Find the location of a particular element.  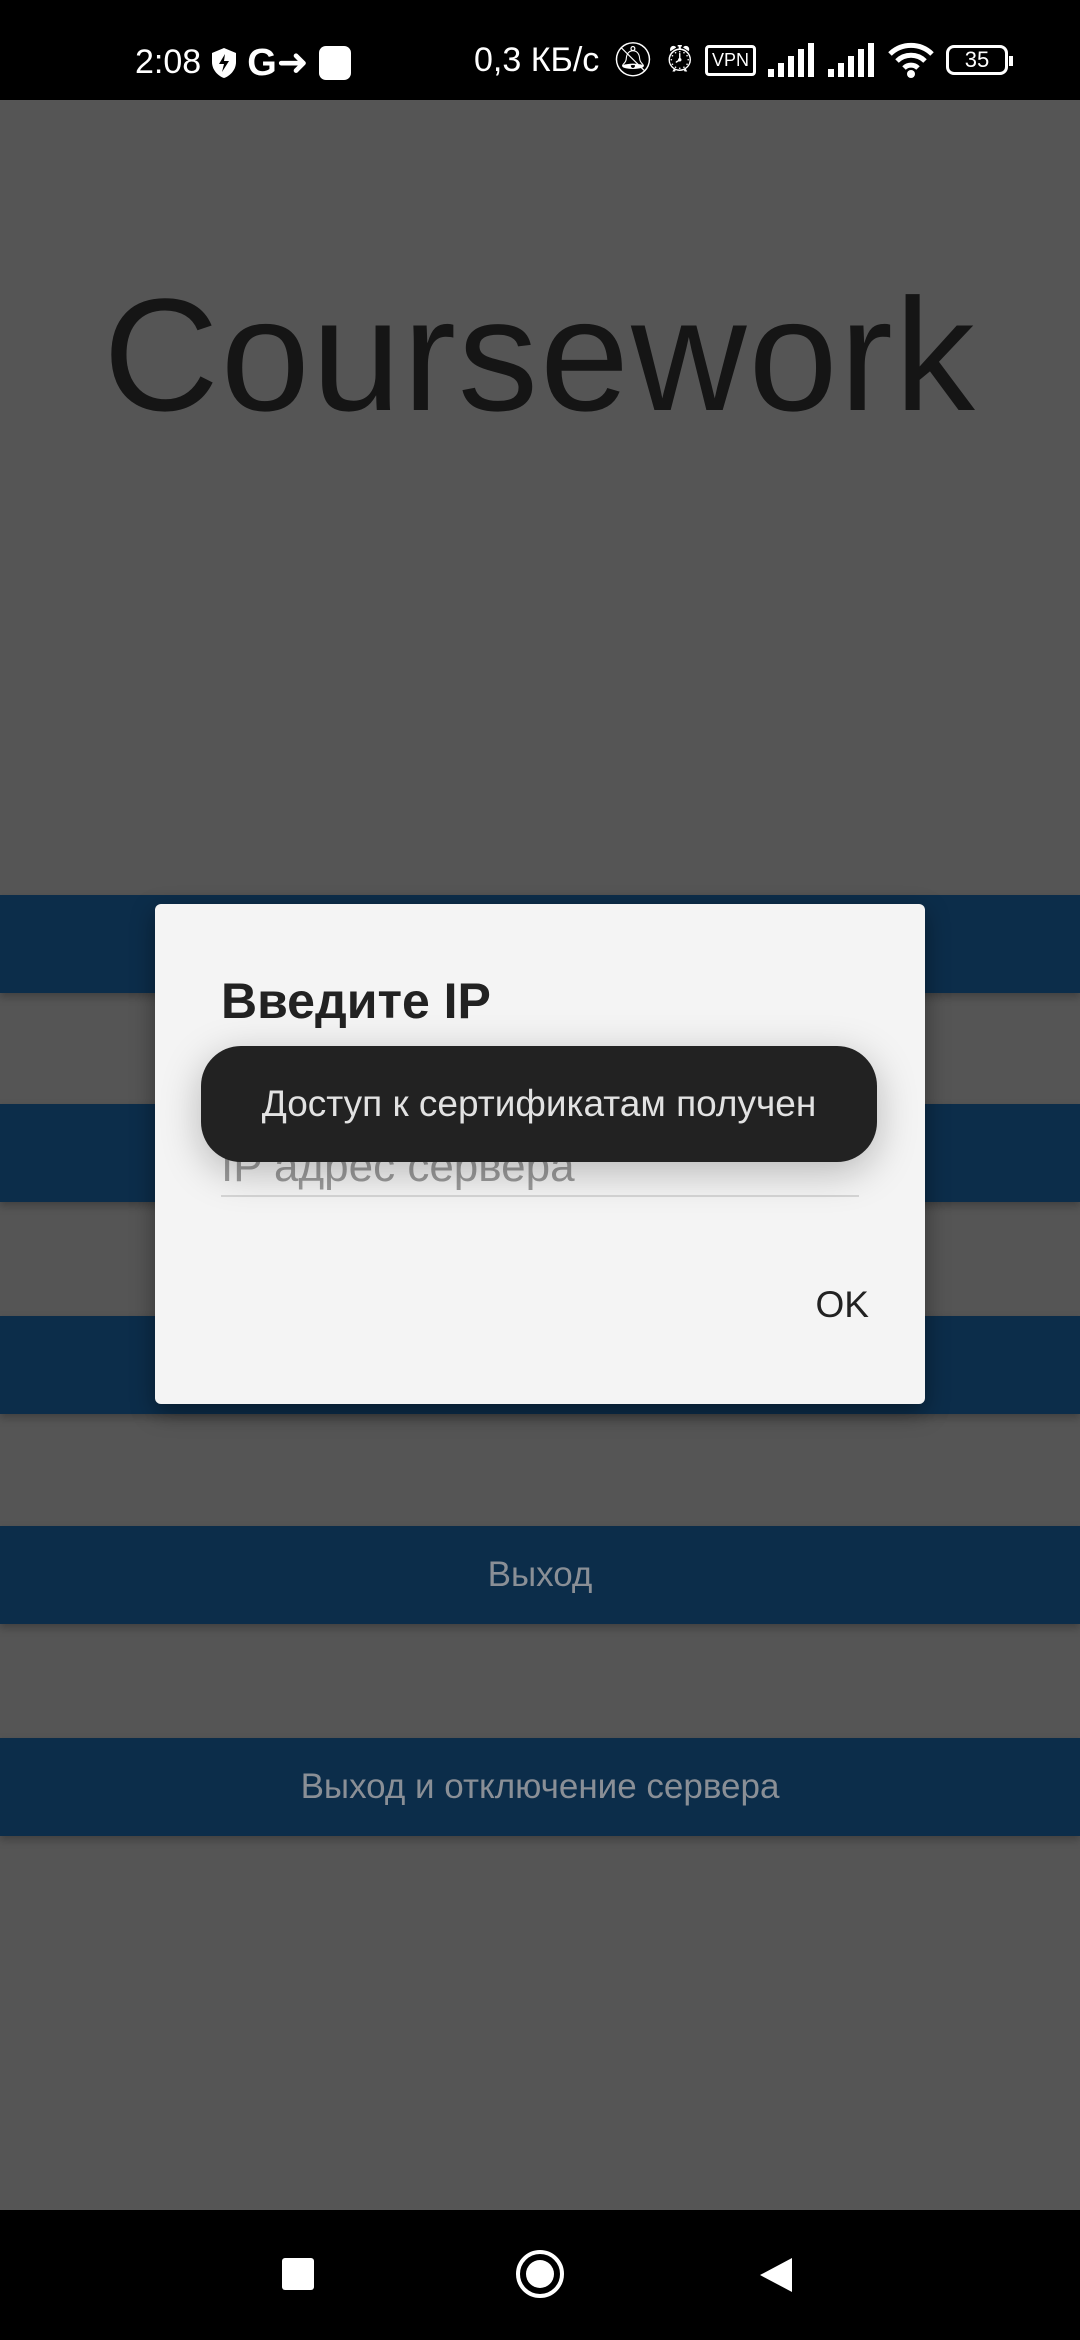

home-circle-icon is located at coordinates (540, 2274).